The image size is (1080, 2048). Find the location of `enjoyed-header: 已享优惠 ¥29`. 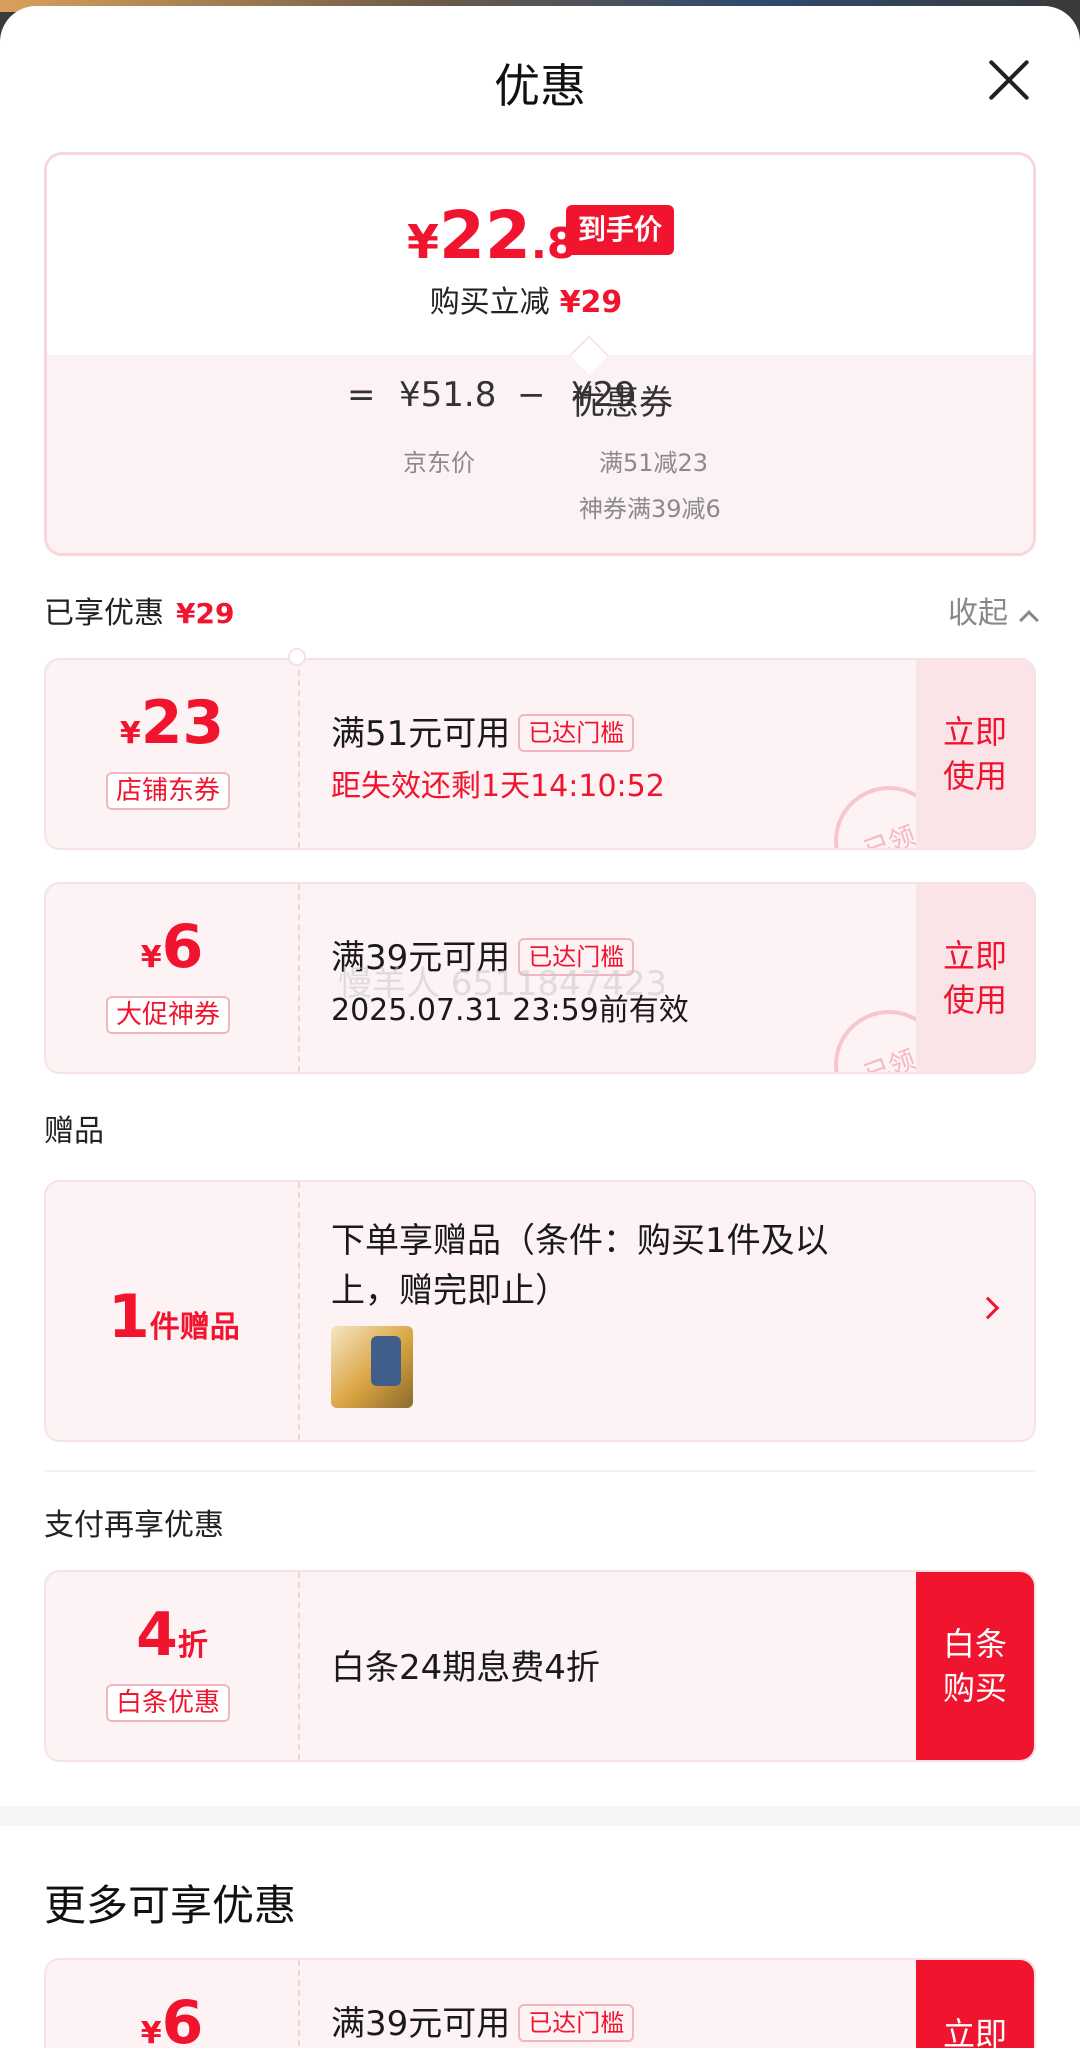

enjoyed-header: 已享优惠 ¥29 is located at coordinates (139, 613).